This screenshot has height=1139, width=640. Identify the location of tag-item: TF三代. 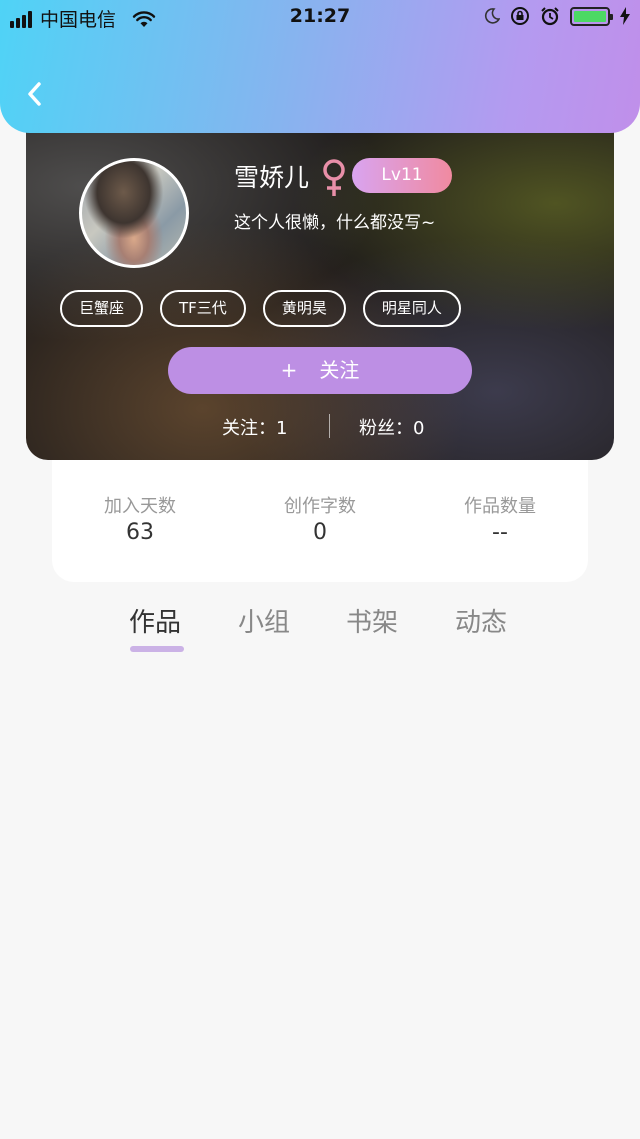
(203, 308).